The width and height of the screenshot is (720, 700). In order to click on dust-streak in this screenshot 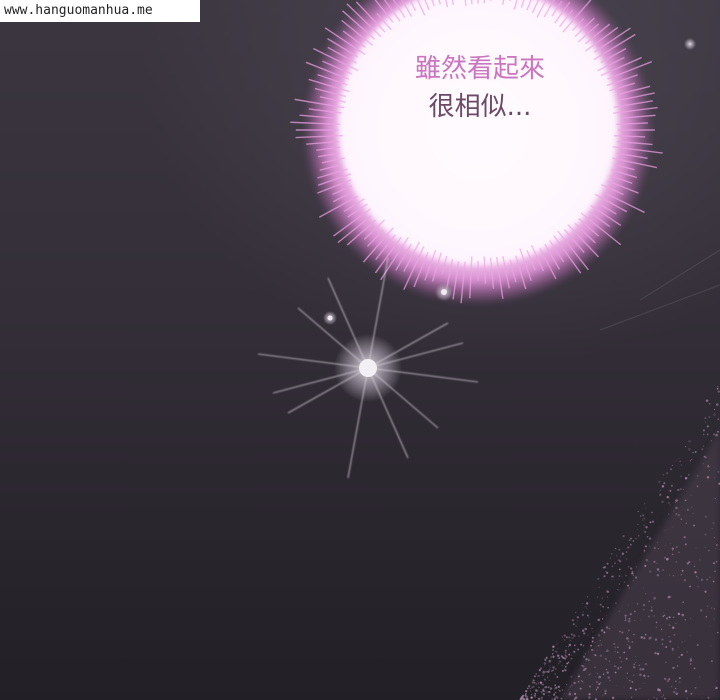, I will do `click(640, 565)`.